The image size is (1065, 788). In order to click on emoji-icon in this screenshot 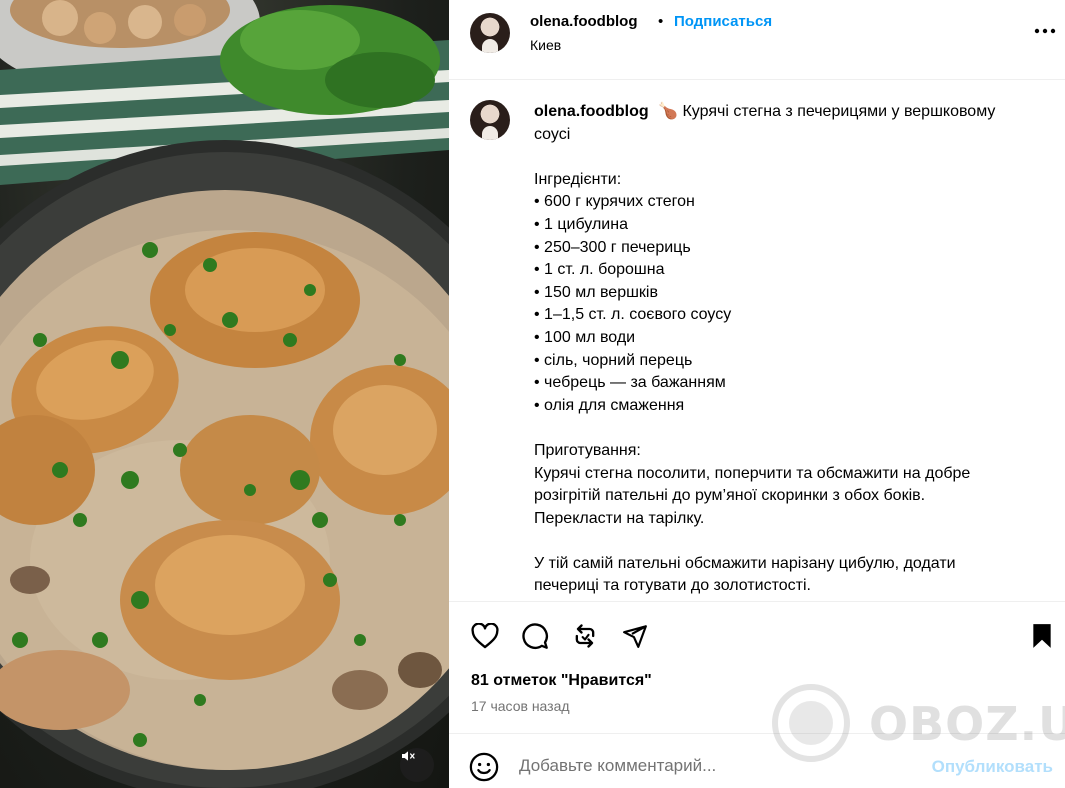, I will do `click(484, 767)`.